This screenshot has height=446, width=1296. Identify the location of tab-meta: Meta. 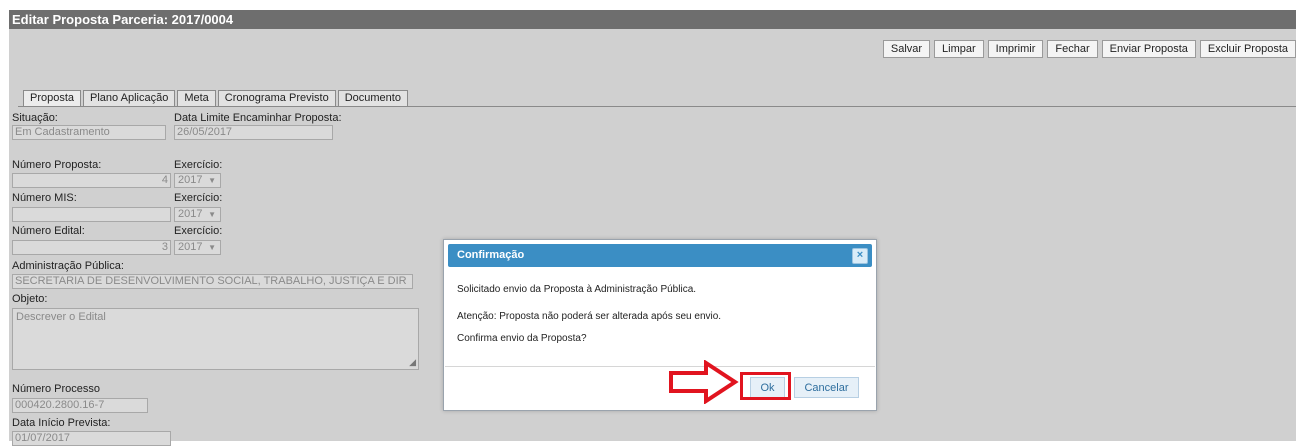
(196, 98).